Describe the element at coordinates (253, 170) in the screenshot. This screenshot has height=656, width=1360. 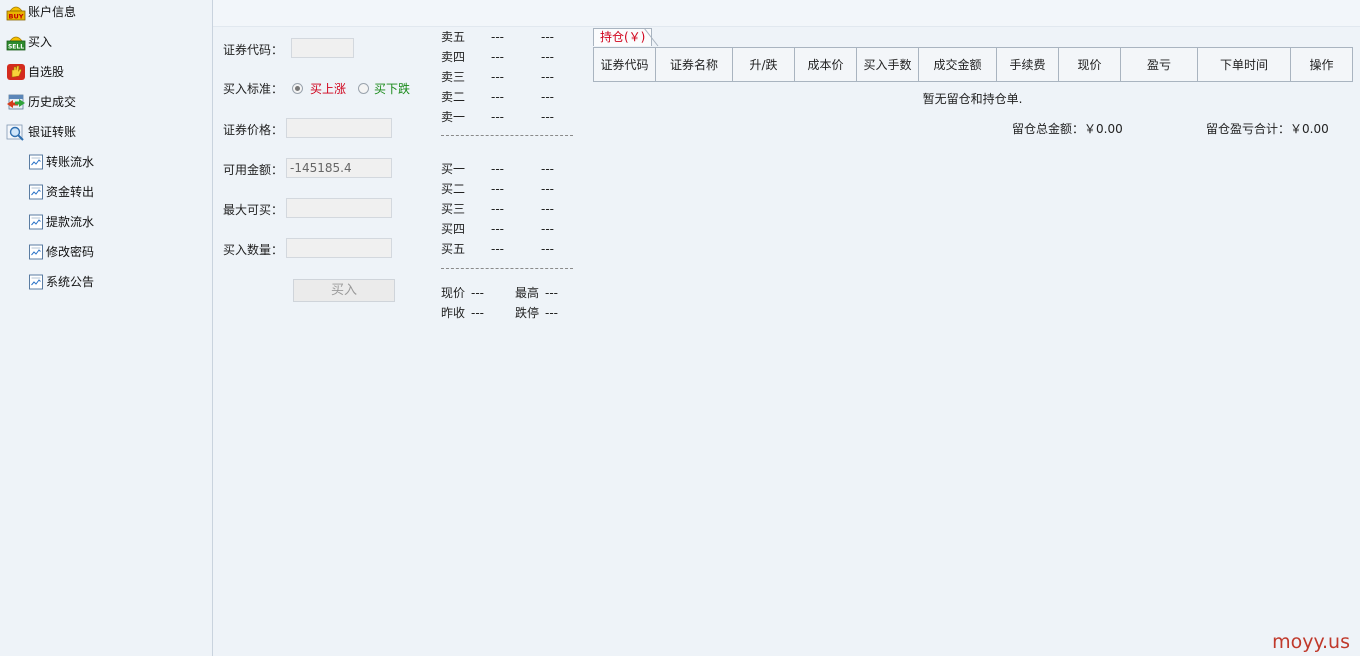
I see `available-label: 可用金额：` at that location.